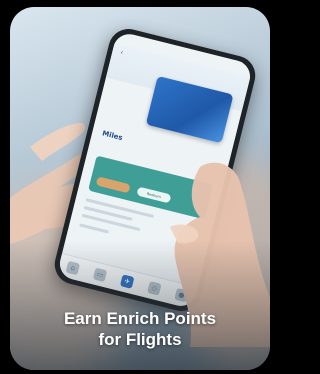 Image resolution: width=320 pixels, height=374 pixels. Describe the element at coordinates (140, 318) in the screenshot. I see `caption-line-1: Earn Enrich Points` at that location.